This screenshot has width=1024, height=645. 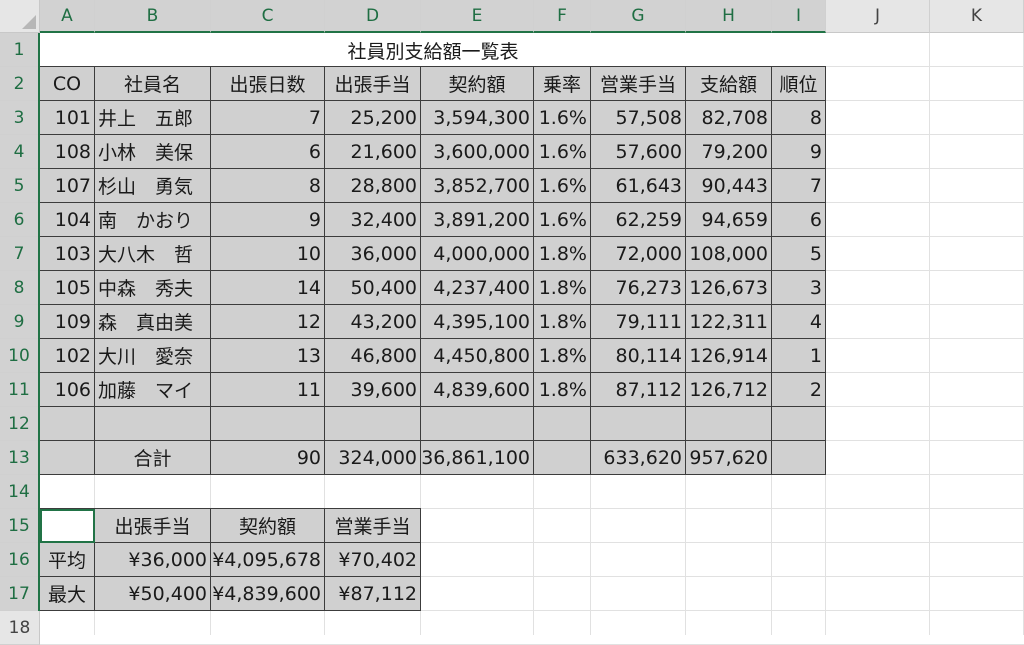 What do you see at coordinates (67, 288) in the screenshot?
I see `data-cell: 105` at bounding box center [67, 288].